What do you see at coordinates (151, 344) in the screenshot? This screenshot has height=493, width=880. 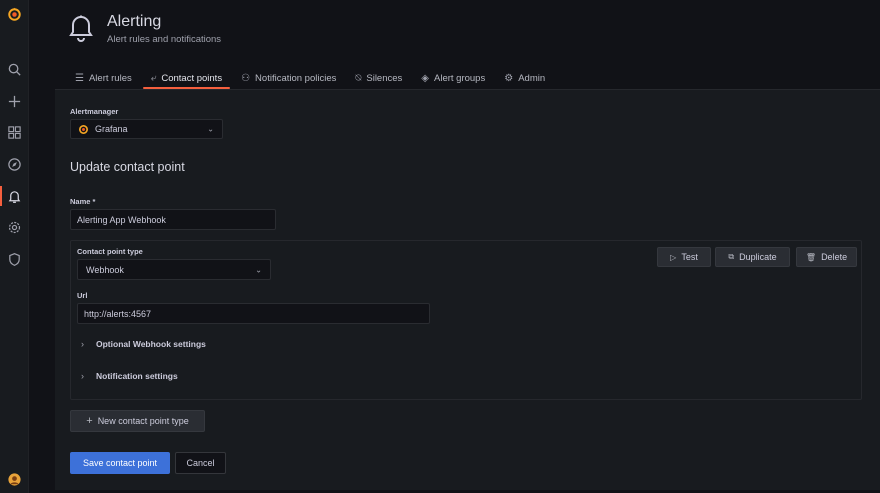 I see `optional-settings-label: Optional Webhook settings` at bounding box center [151, 344].